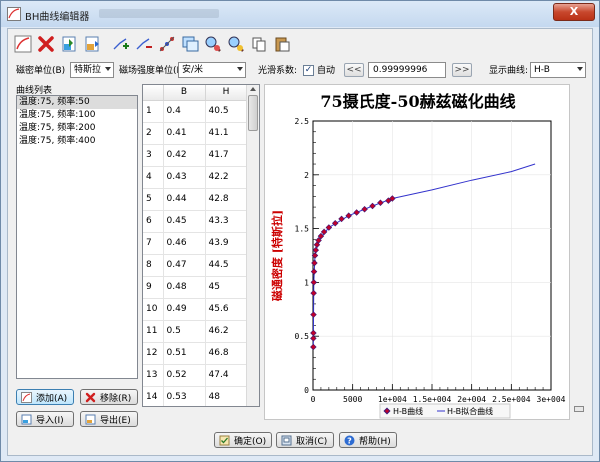 The width and height of the screenshot is (600, 462). I want to click on cell-b: 0.44, so click(184, 199).